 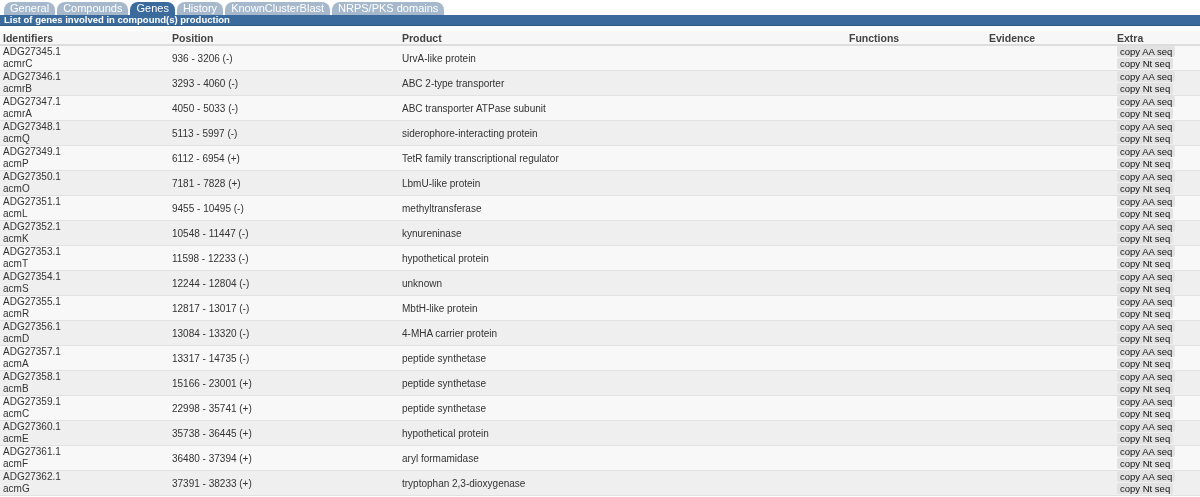 I want to click on position-text: 35738 - 36445 (+), so click(x=212, y=433).